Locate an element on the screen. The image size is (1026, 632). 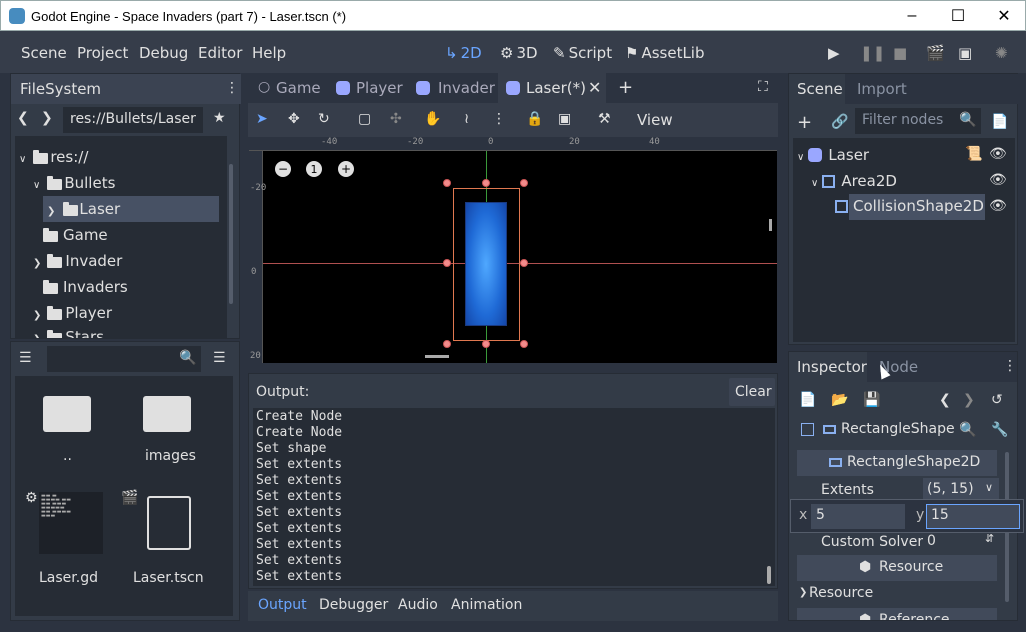
search-icon: 🔍 is located at coordinates (967, 430).